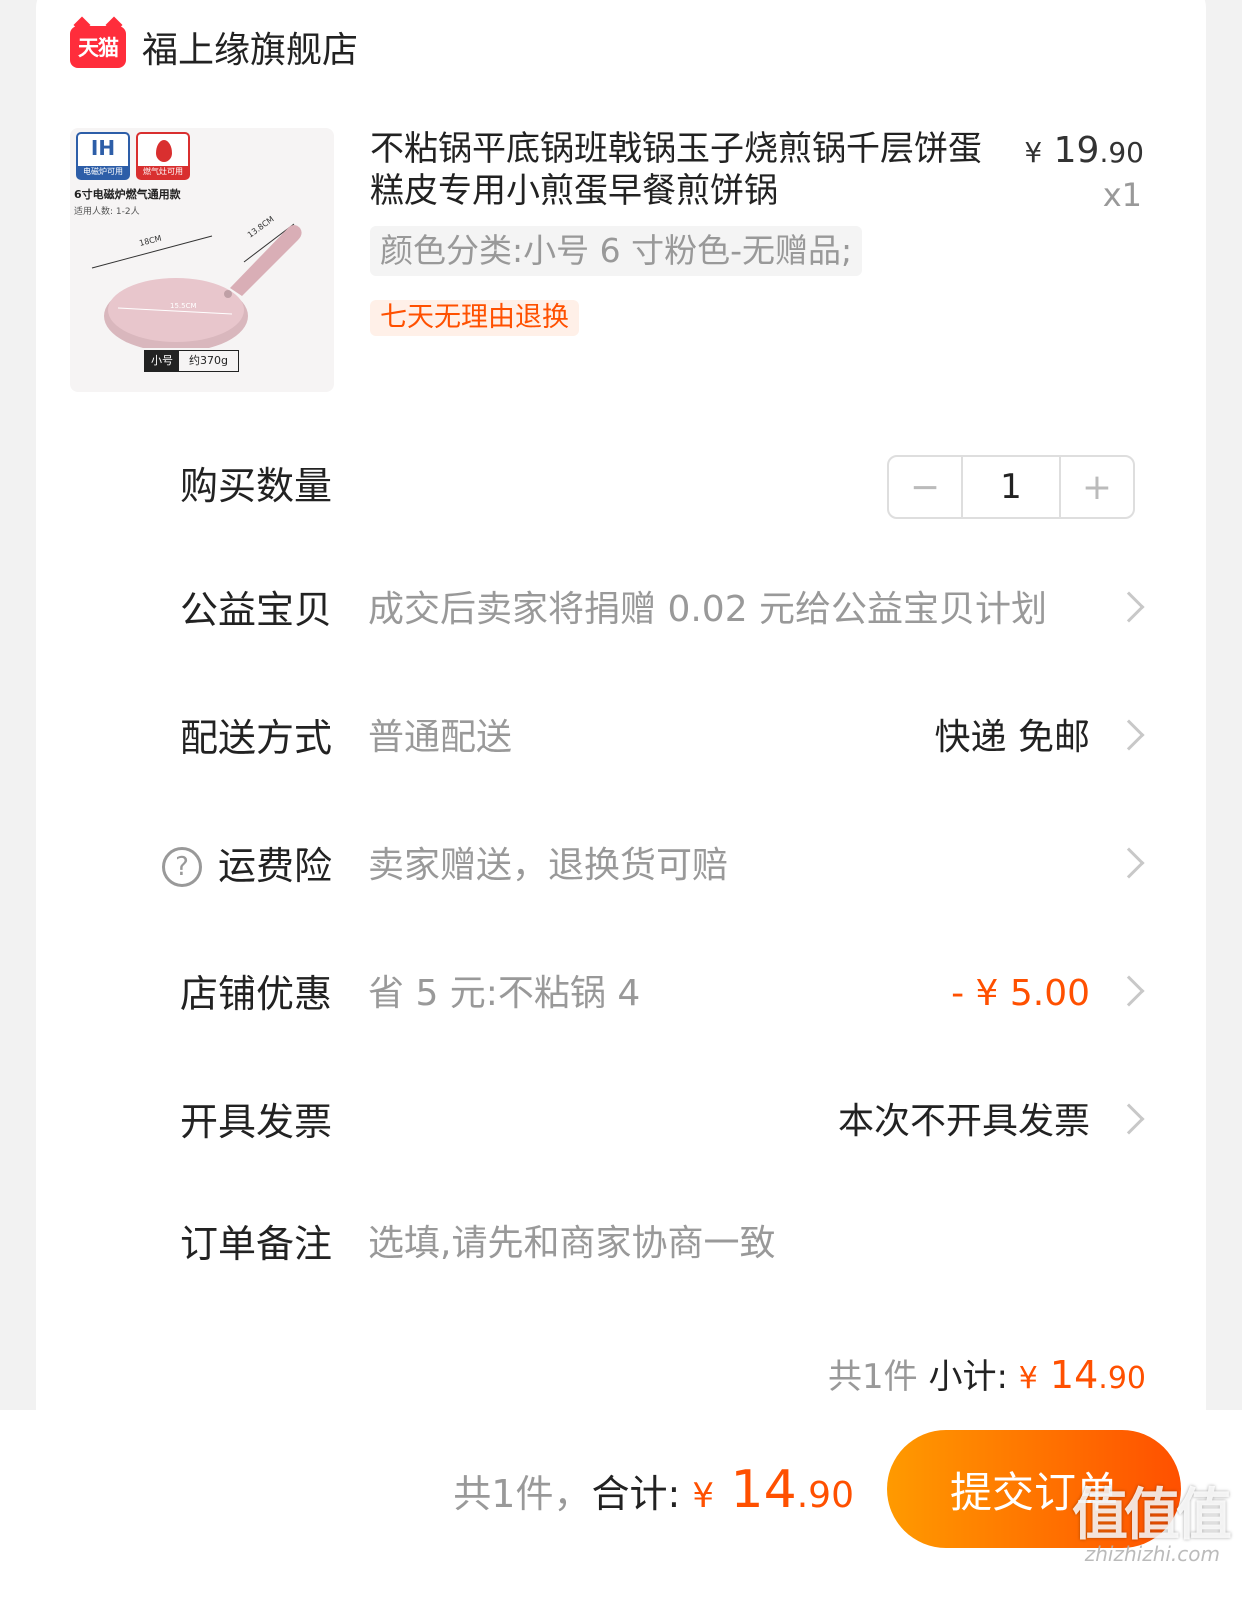 This screenshot has width=1242, height=1603. I want to click on total-count: 共1件，, so click(522, 1494).